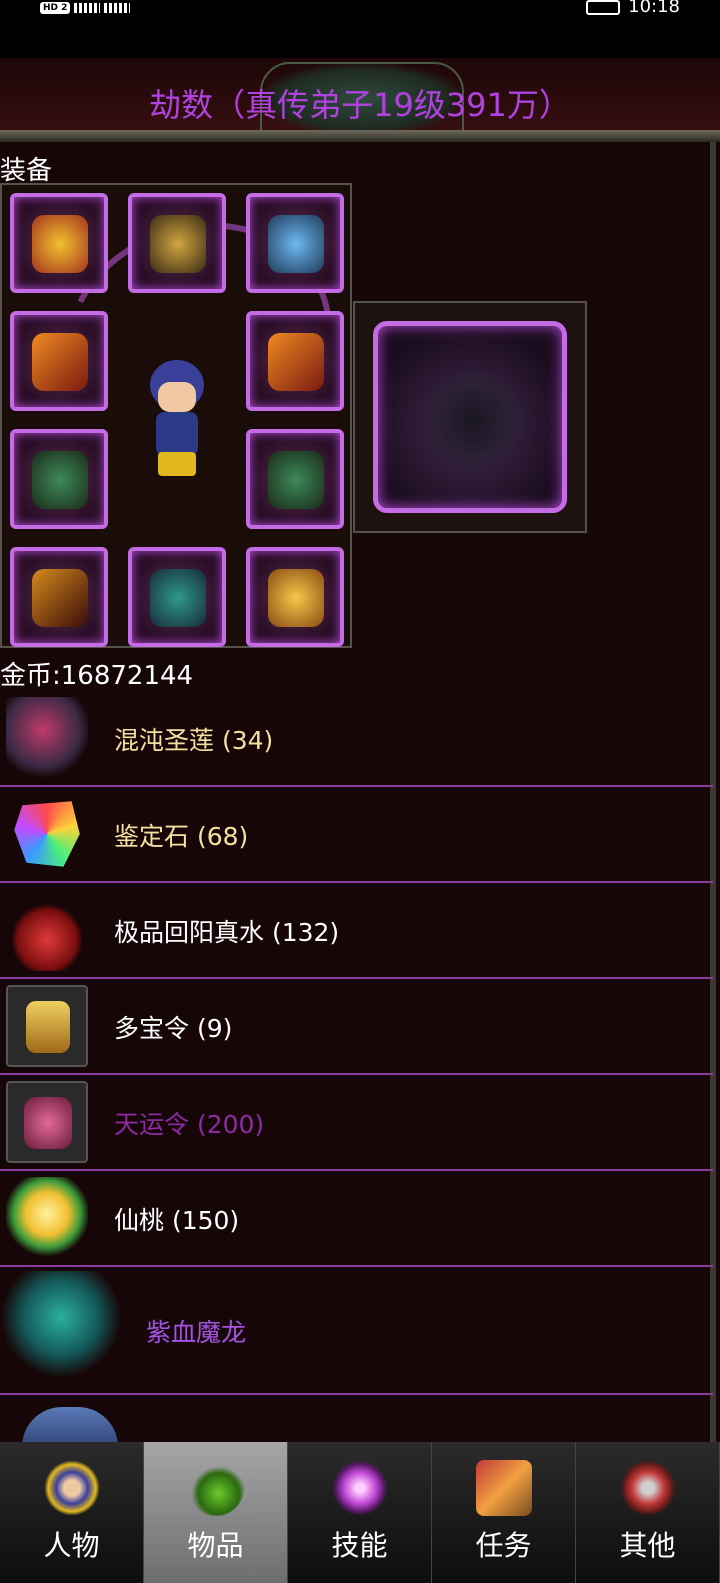 The width and height of the screenshot is (720, 1583). I want to click on necklace-icon, so click(178, 244).